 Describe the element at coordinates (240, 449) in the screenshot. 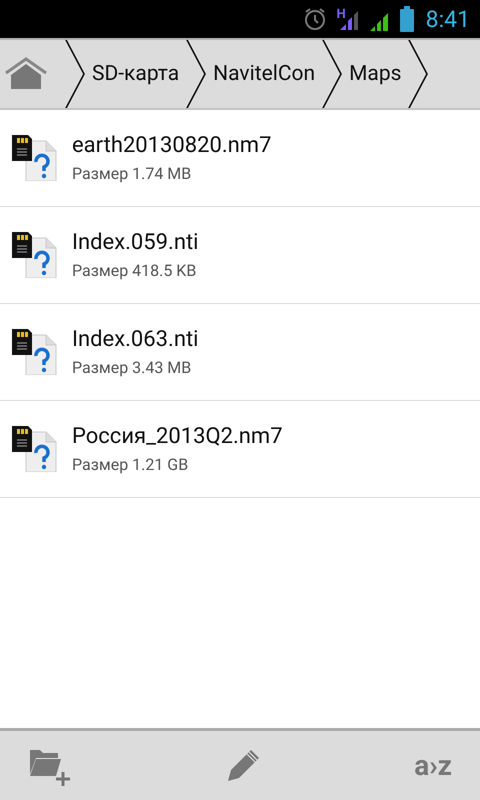

I see `file-row: Россия_2013Q2.nm7 Размер 1.21 GB` at that location.